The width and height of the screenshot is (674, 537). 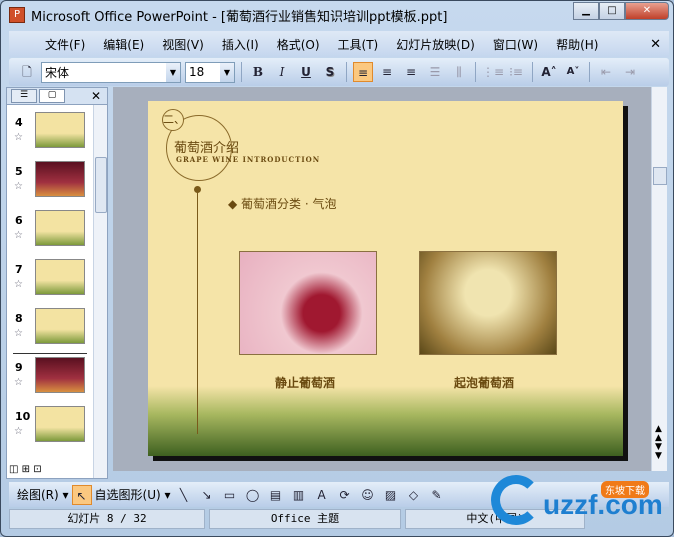 I want to click on align-left-icon: ≡, so click(x=363, y=72).